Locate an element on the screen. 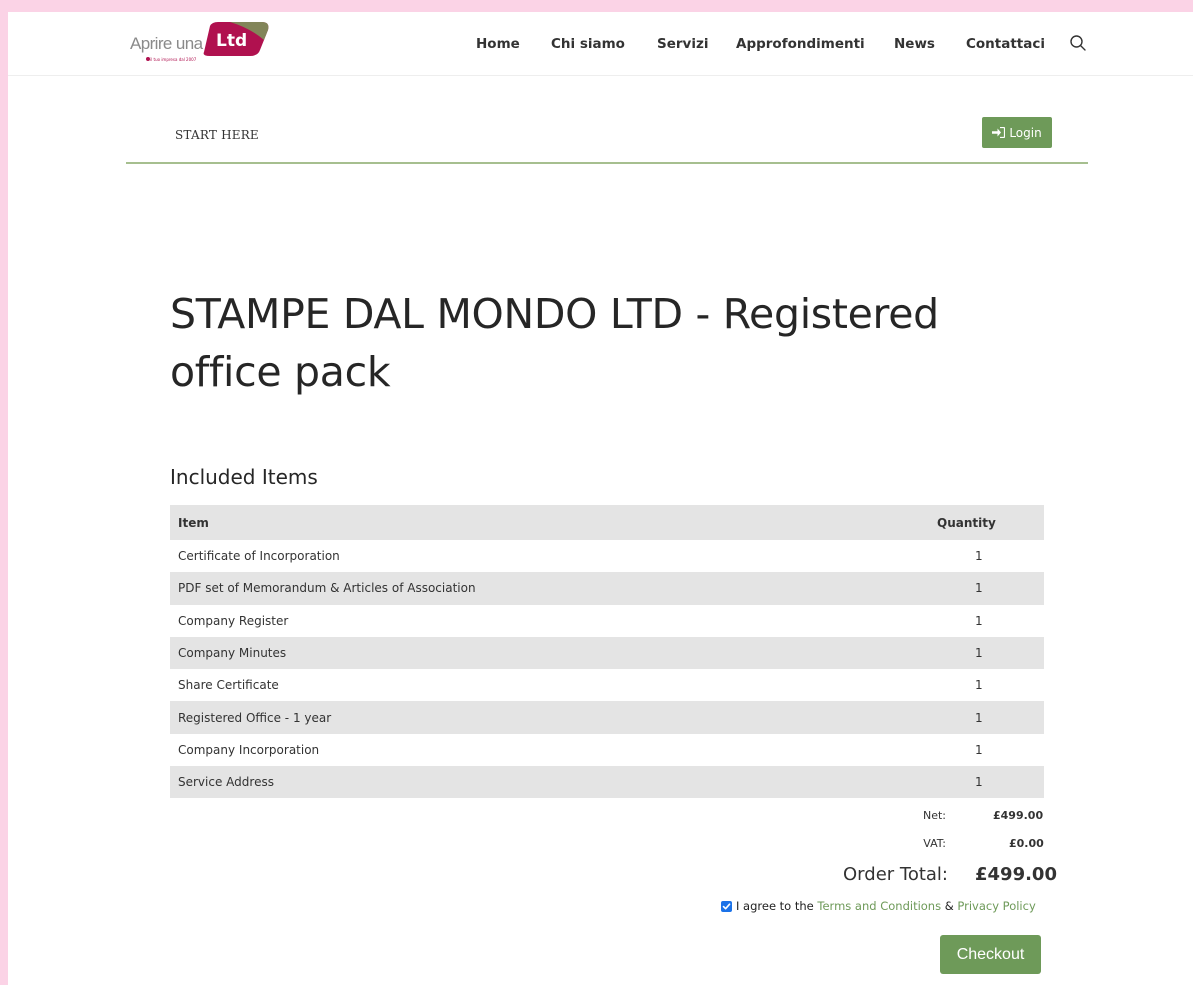 The image size is (1193, 985). nav-approfondimenti: Approfondimenti is located at coordinates (800, 44).